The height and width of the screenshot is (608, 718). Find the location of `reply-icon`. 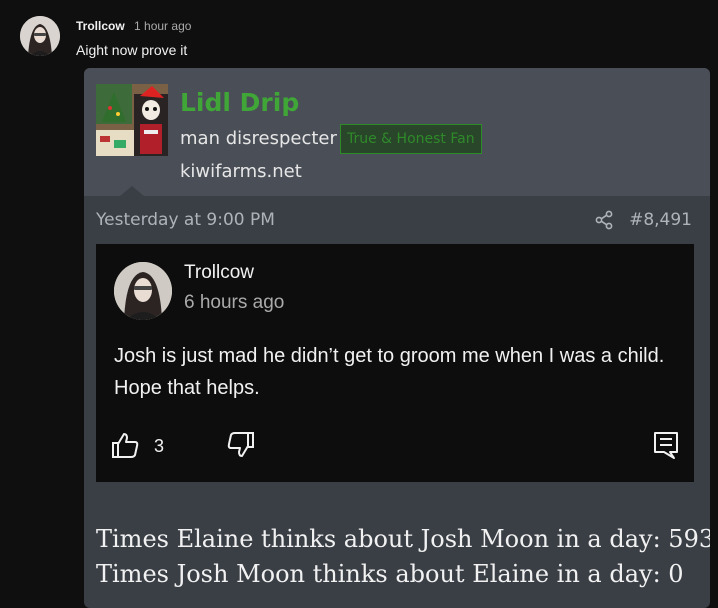

reply-icon is located at coordinates (666, 445).